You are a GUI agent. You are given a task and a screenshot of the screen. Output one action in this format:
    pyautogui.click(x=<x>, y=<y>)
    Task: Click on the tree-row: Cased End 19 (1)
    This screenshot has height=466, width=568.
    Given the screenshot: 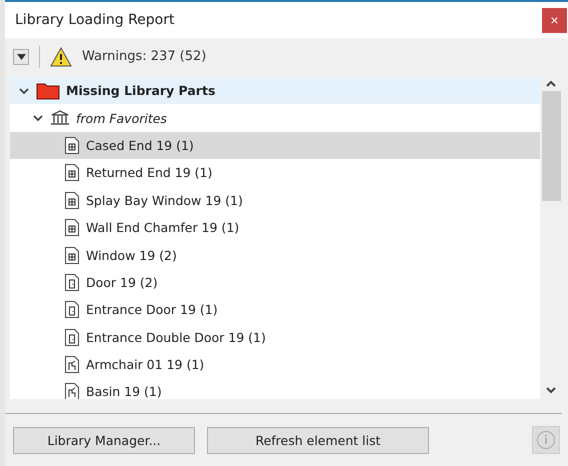 What is the action you would take?
    pyautogui.click(x=275, y=146)
    